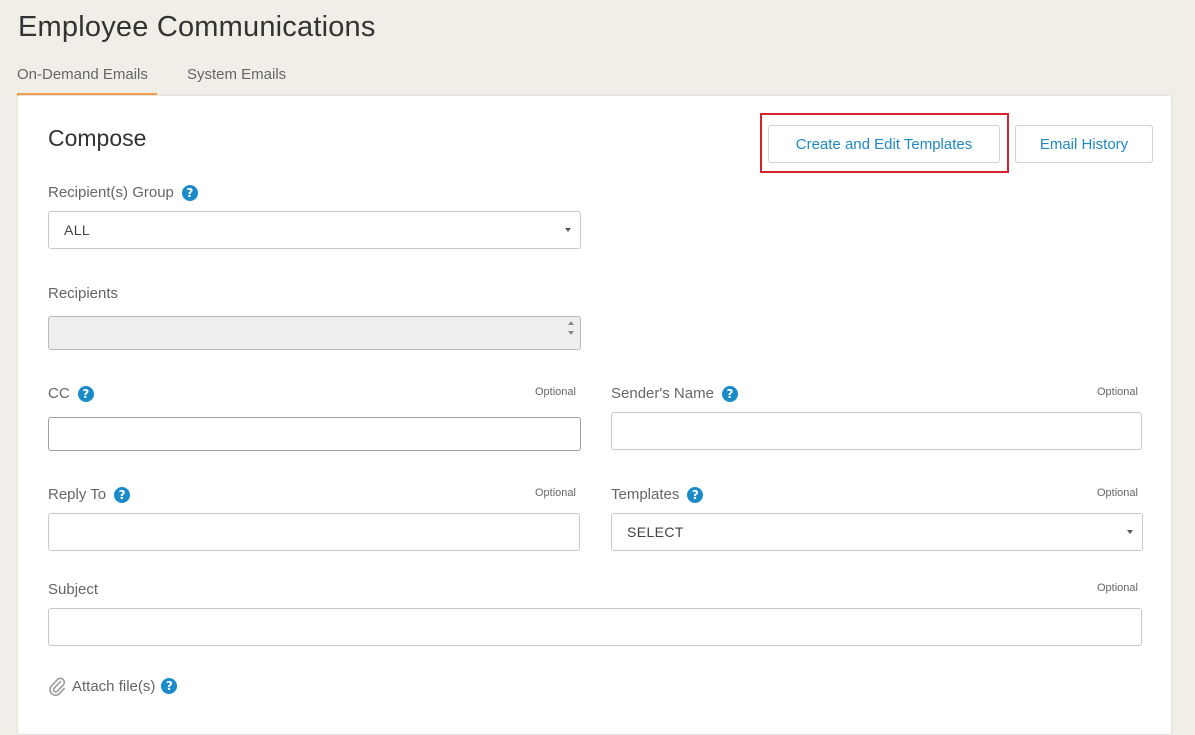 The height and width of the screenshot is (735, 1195). I want to click on sender-name-optional-hint: Optional, so click(1117, 392).